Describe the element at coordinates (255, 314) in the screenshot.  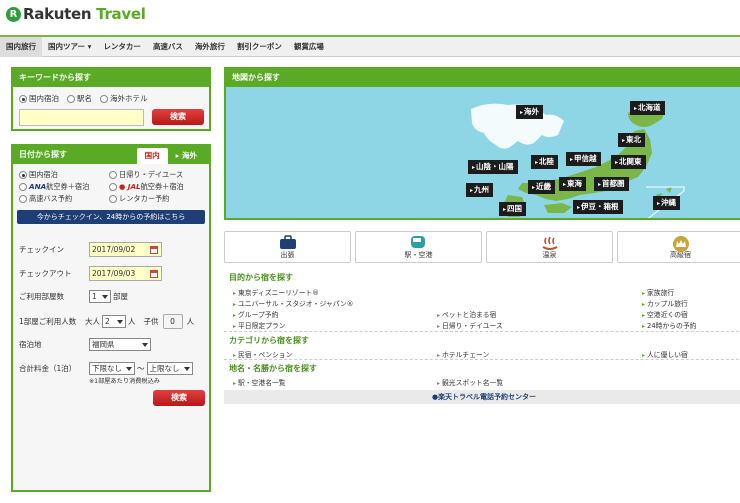
I see `link-group: グループ予約` at that location.